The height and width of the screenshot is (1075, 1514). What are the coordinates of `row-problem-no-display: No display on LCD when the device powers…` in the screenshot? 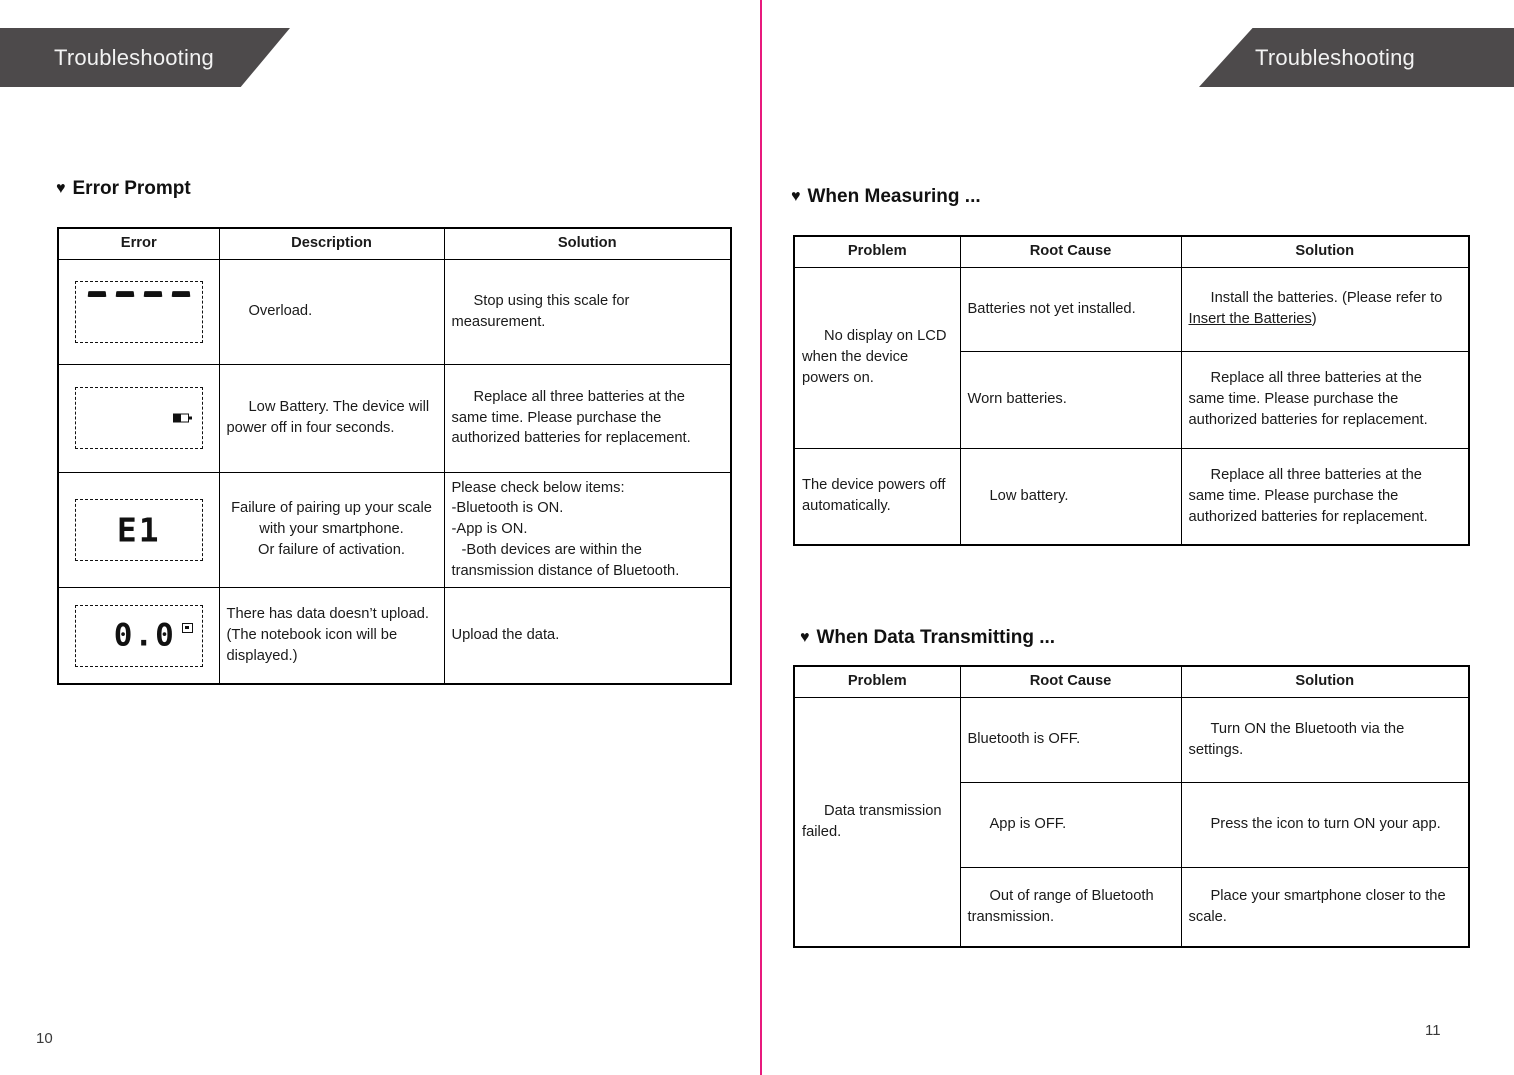 It's located at (877, 357).